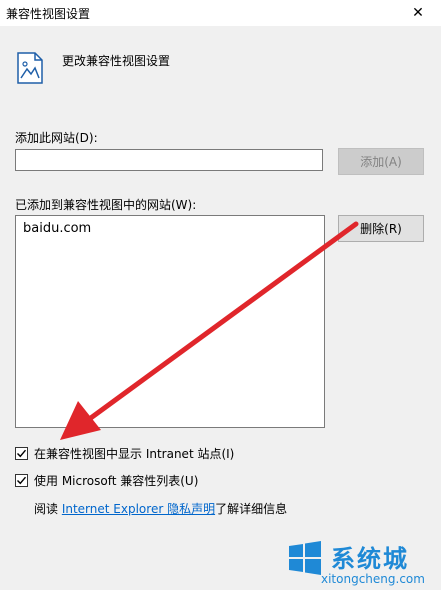  Describe the element at coordinates (116, 481) in the screenshot. I see `ms-list-label: 使用 Microsoft 兼容性列表(U)` at that location.